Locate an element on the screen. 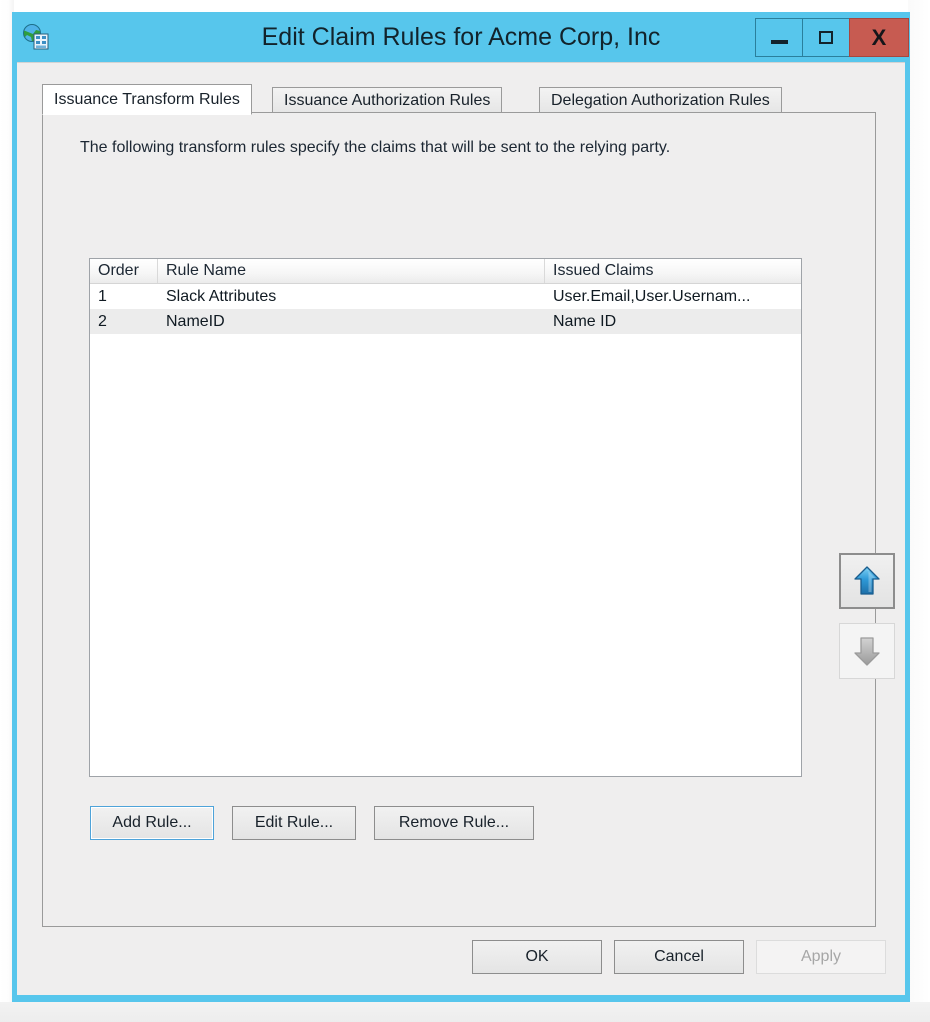 Image resolution: width=930 pixels, height=1022 pixels. minimize-icon is located at coordinates (779, 42).